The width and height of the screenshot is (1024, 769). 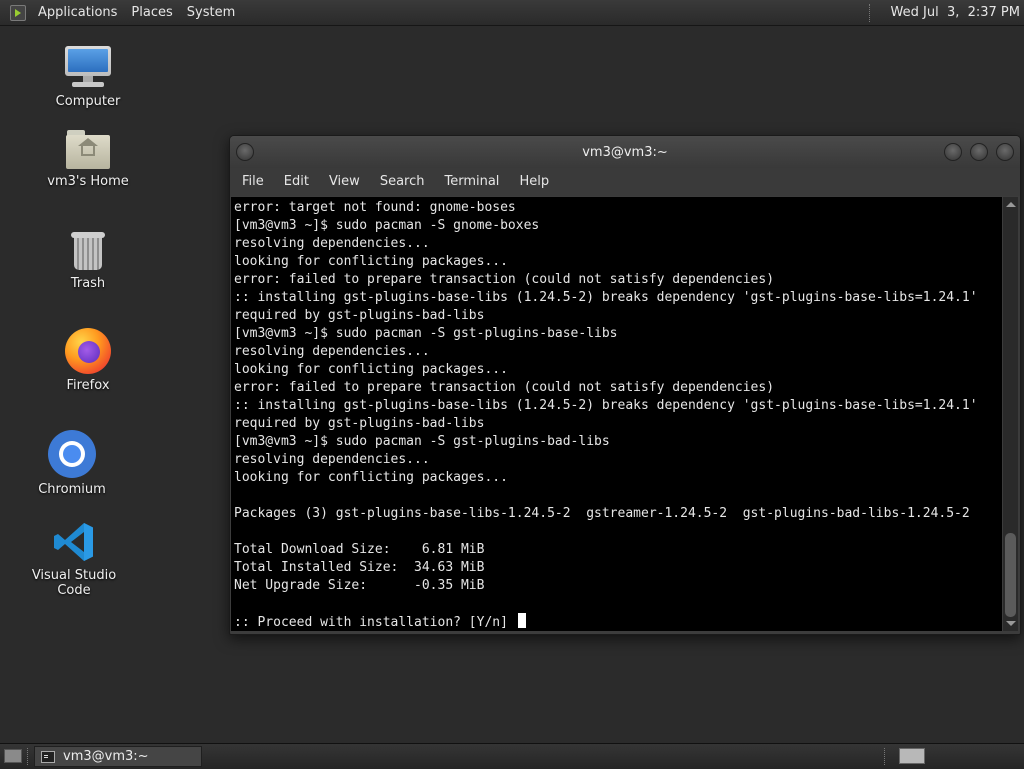 I want to click on terminal-cursor, so click(x=521, y=620).